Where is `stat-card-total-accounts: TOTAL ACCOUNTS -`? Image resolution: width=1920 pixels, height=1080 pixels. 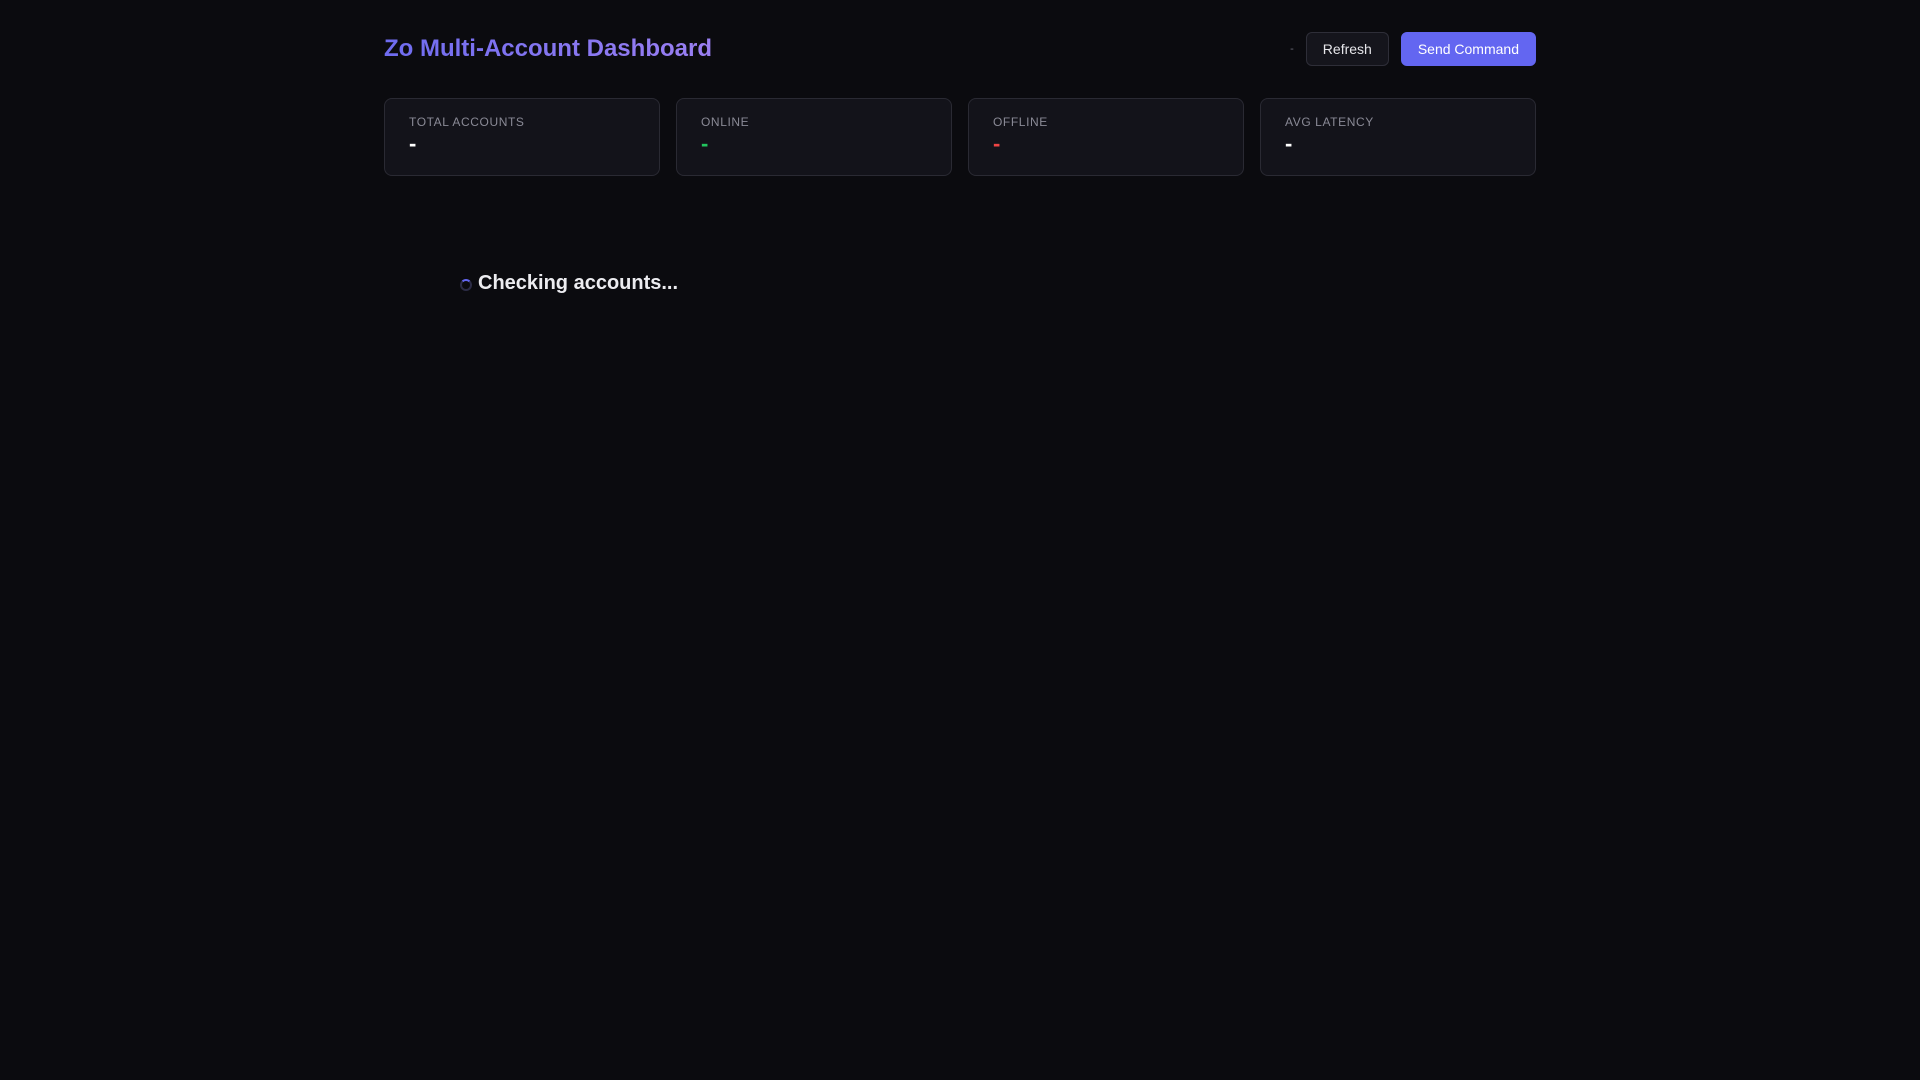
stat-card-total-accounts: TOTAL ACCOUNTS - is located at coordinates (522, 137).